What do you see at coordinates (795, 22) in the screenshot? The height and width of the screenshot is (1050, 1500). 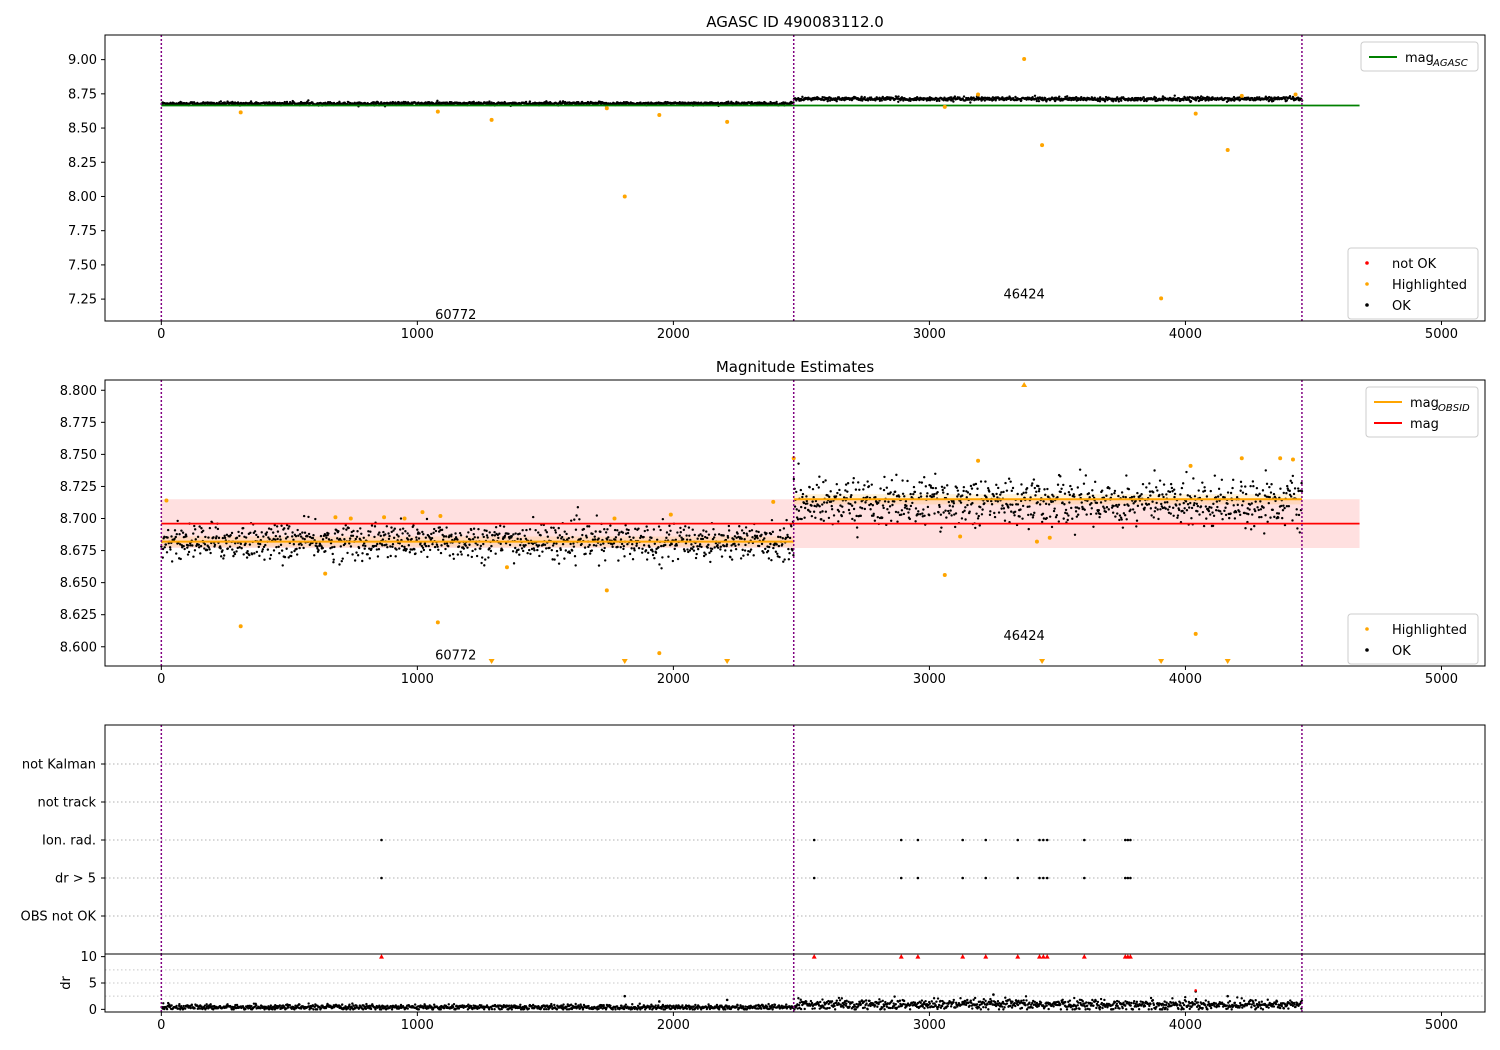 I see `chart-title: AGASC ID 490083112.0` at bounding box center [795, 22].